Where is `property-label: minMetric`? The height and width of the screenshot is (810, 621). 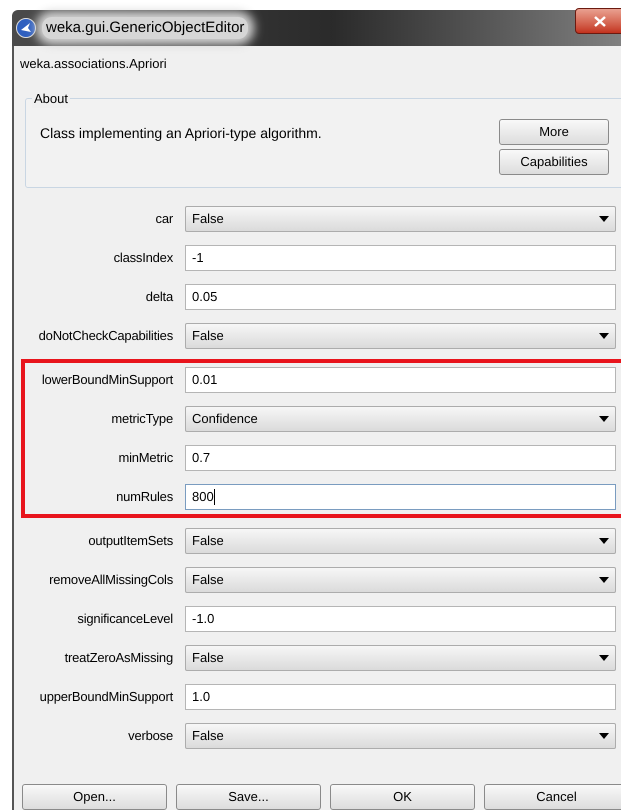 property-label: minMetric is located at coordinates (145, 457).